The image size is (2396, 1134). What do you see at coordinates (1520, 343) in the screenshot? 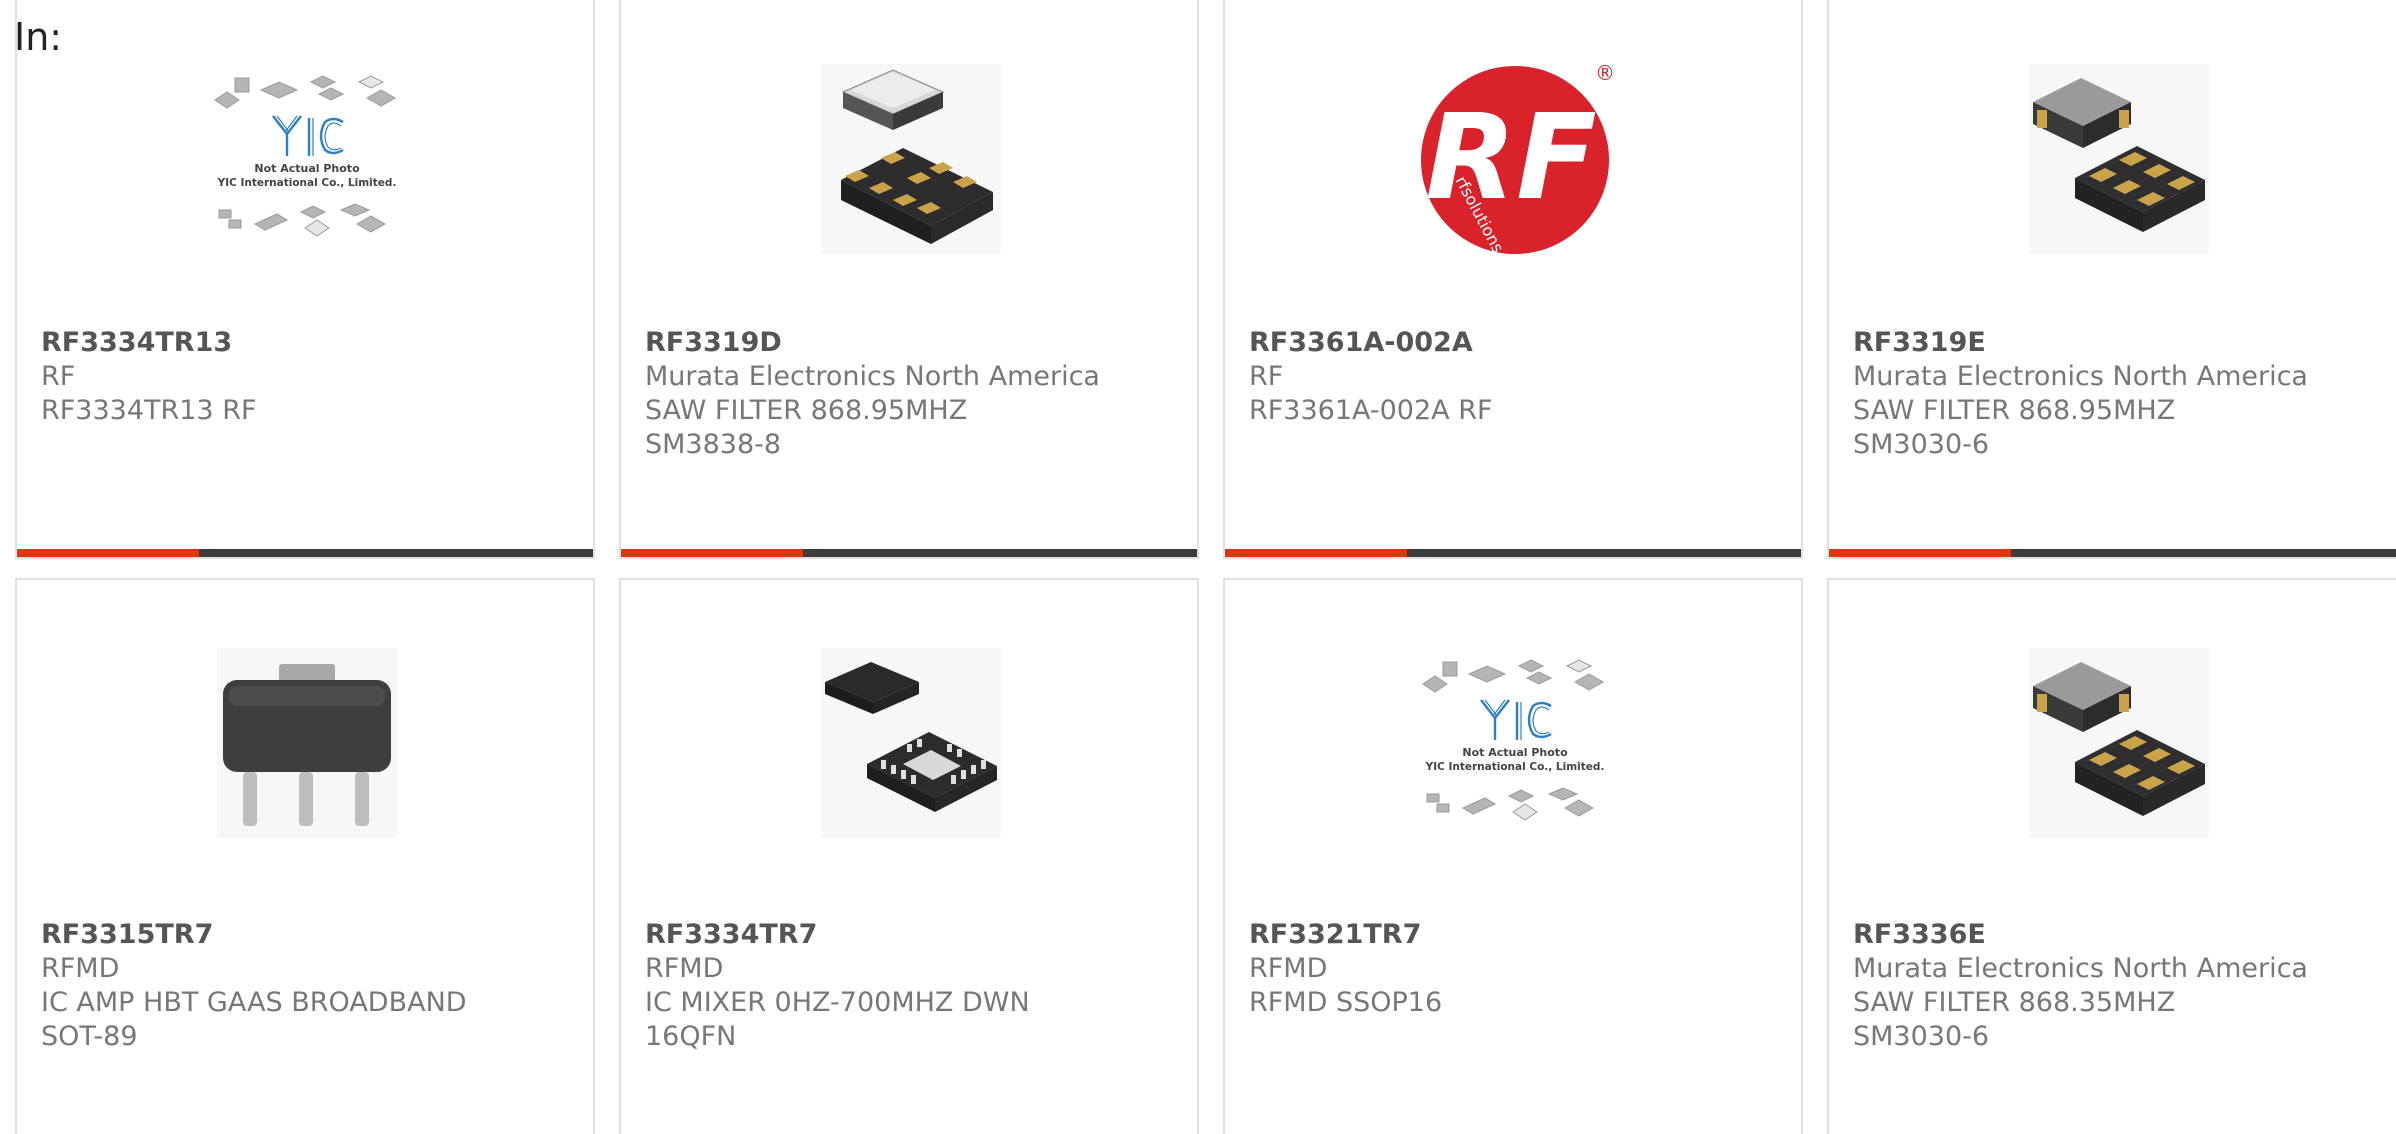
I see `part-number: RF3361A-002A` at bounding box center [1520, 343].